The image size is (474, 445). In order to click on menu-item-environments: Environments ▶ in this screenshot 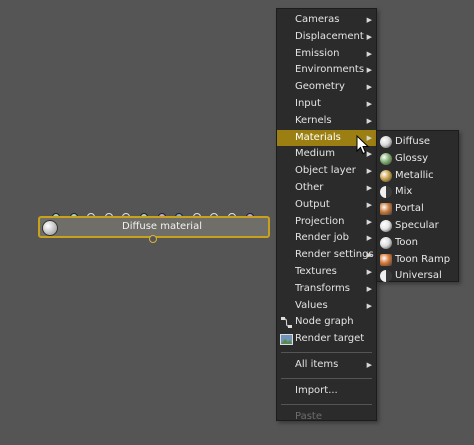, I will do `click(326, 70)`.